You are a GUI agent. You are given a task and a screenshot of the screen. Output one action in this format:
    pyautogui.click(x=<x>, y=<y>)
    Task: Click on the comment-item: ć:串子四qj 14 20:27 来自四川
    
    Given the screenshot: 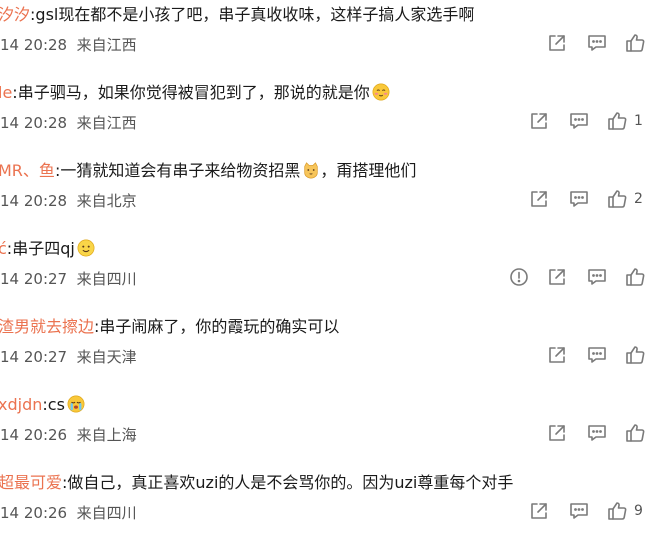 What is the action you would take?
    pyautogui.click(x=330, y=273)
    